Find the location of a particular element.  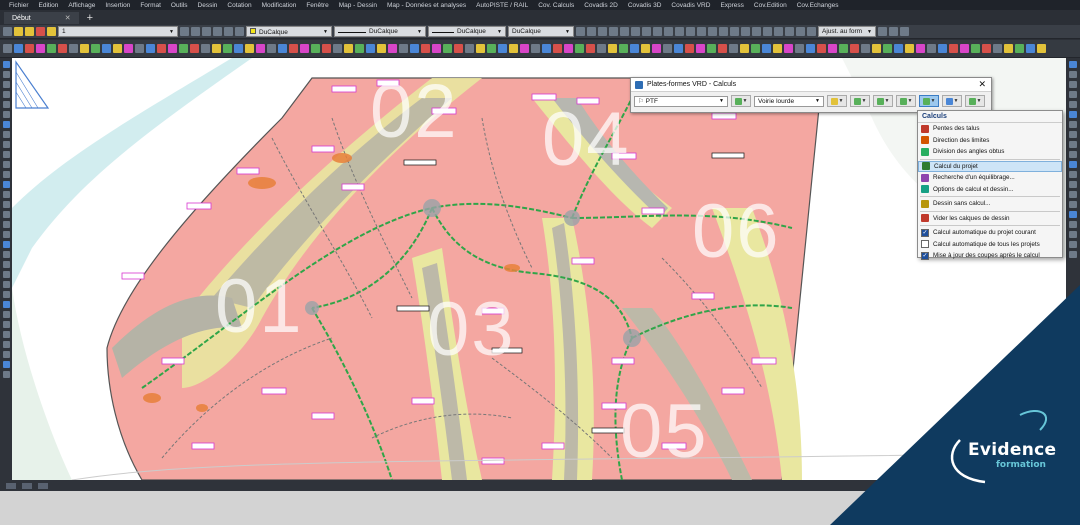

layer-iso-icon is located at coordinates (206, 31).